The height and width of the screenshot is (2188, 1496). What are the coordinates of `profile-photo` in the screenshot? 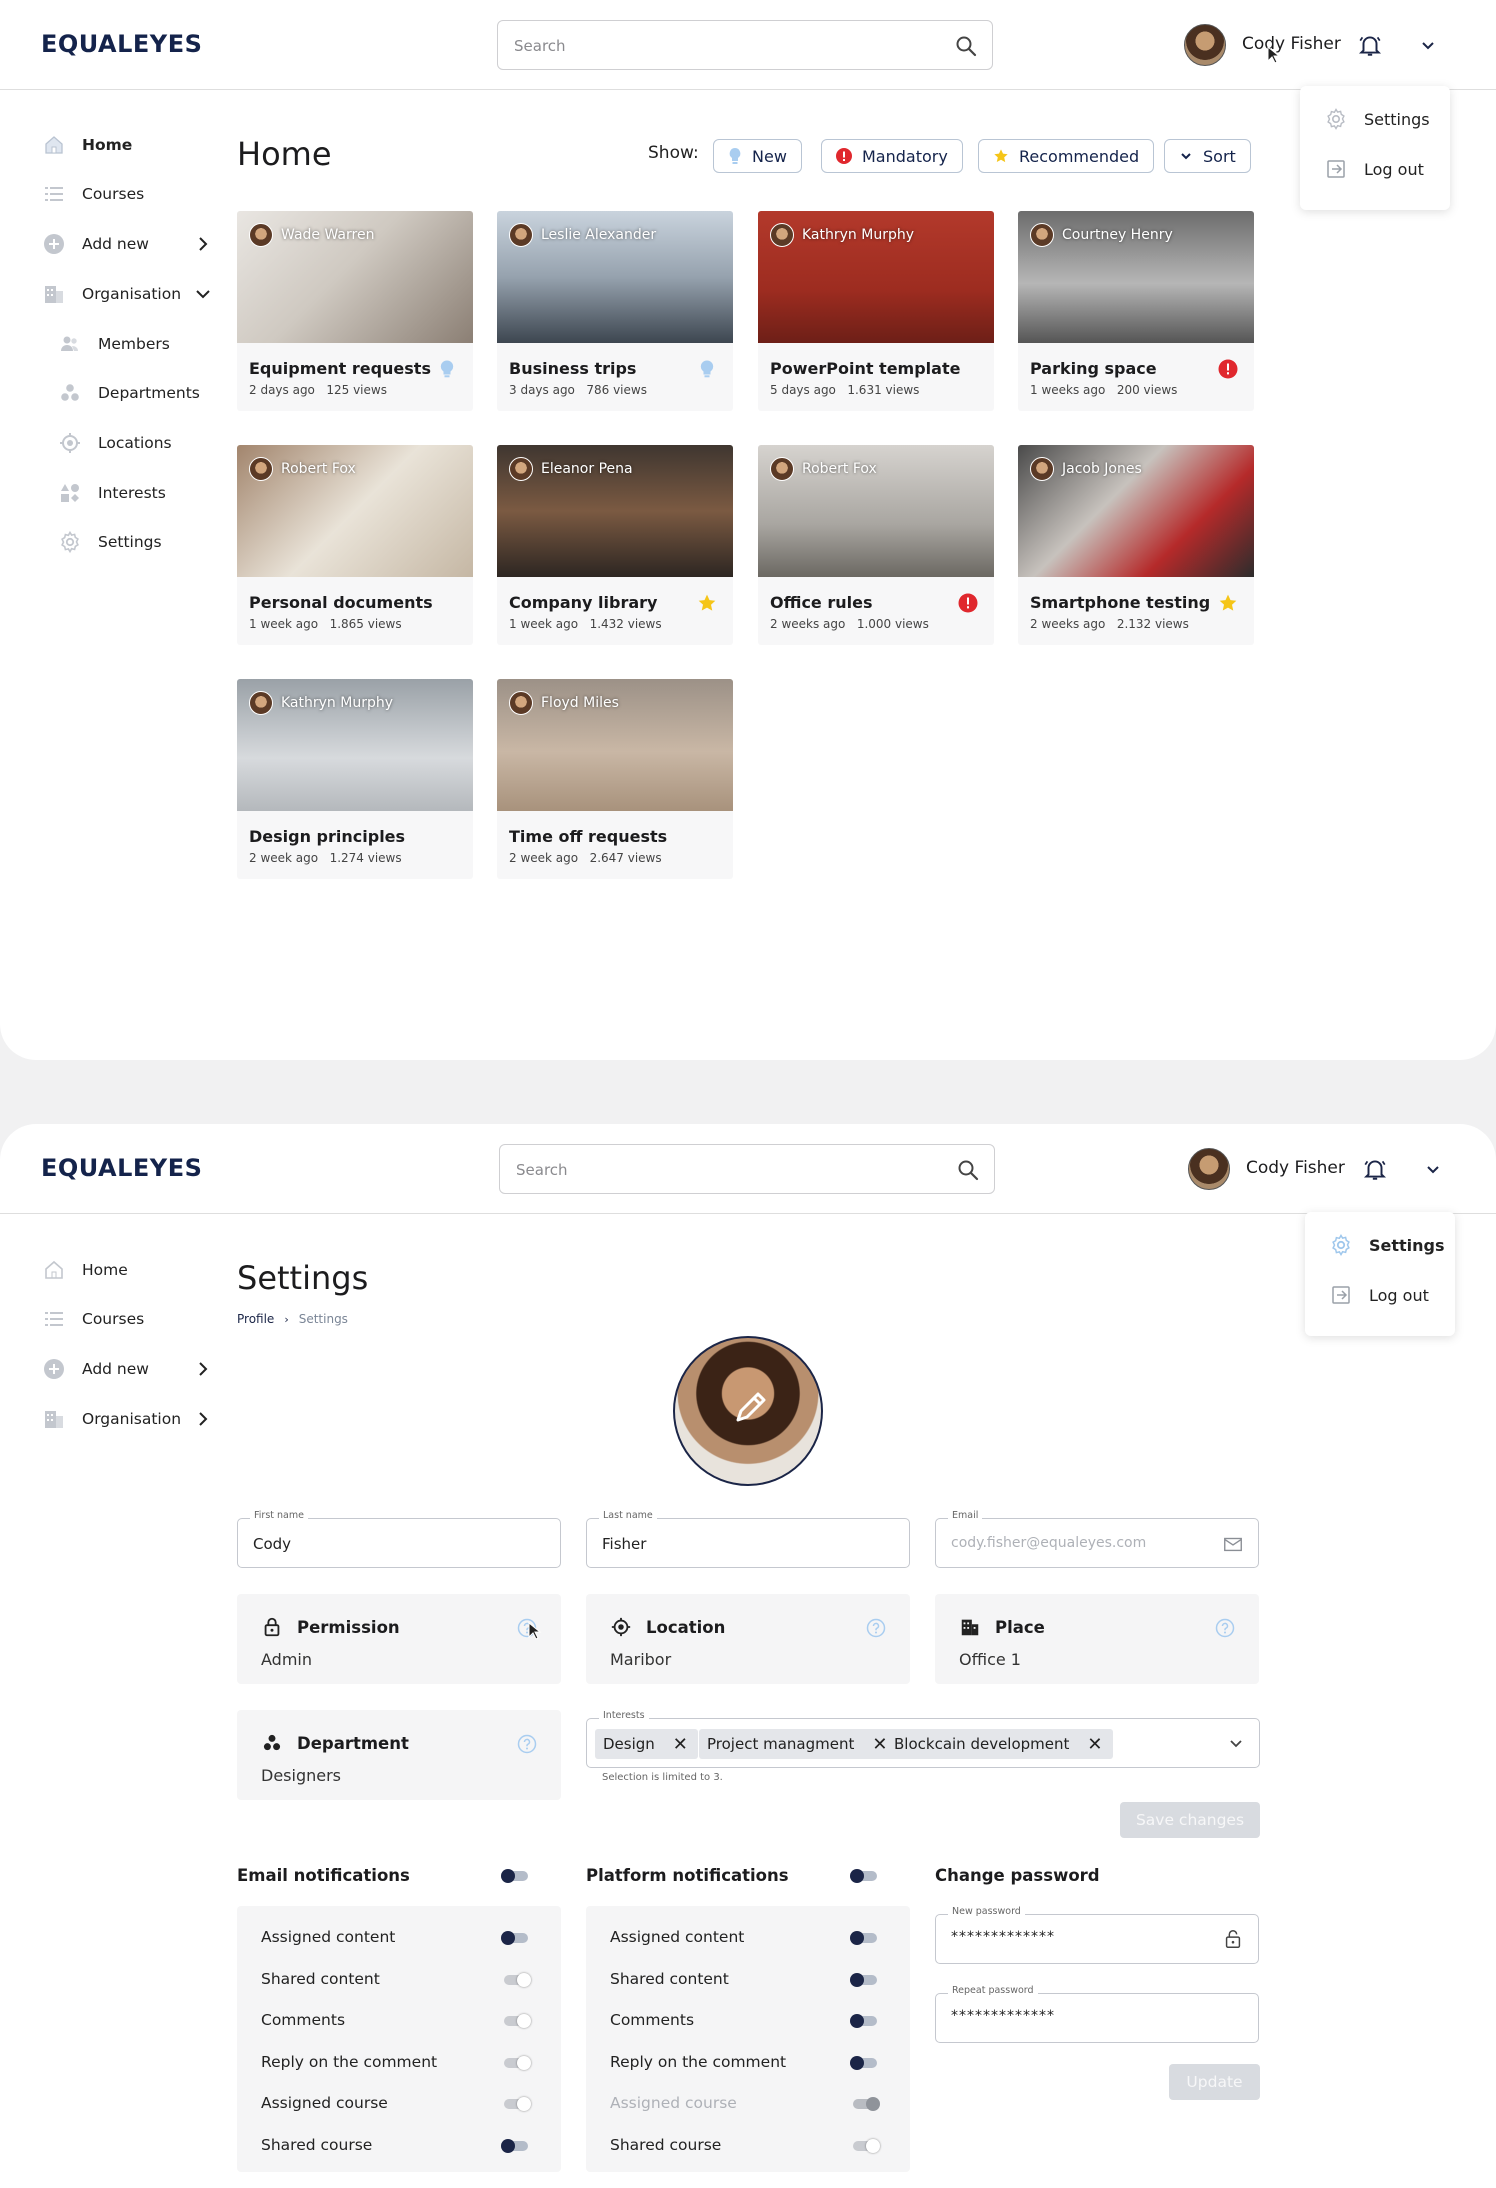 It's located at (748, 1411).